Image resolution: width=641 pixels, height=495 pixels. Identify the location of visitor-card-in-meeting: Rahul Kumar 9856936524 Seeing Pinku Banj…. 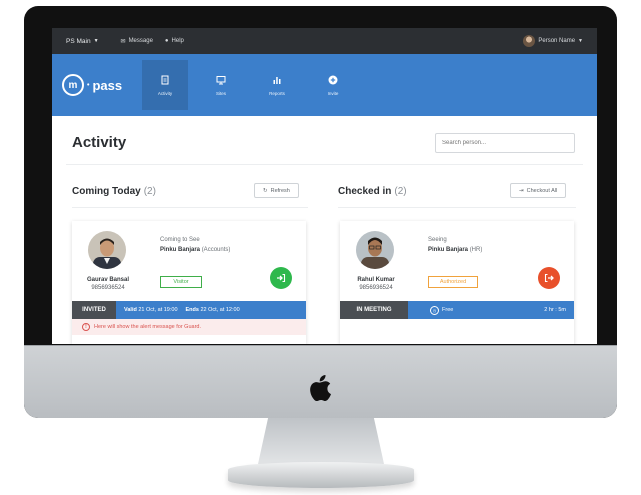
(457, 282).